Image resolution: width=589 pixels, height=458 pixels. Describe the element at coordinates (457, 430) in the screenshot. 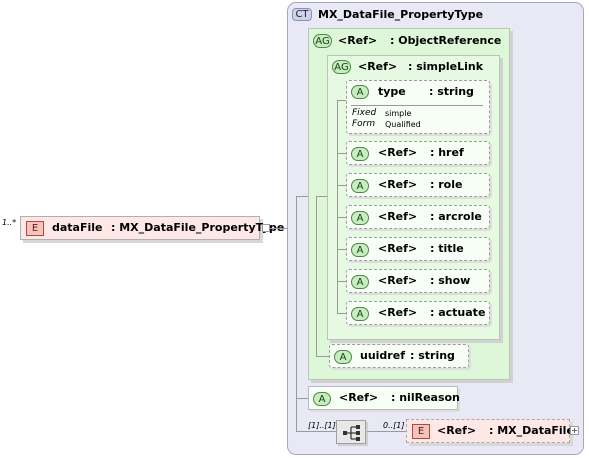

I see `child-element-ref: <Ref>` at that location.